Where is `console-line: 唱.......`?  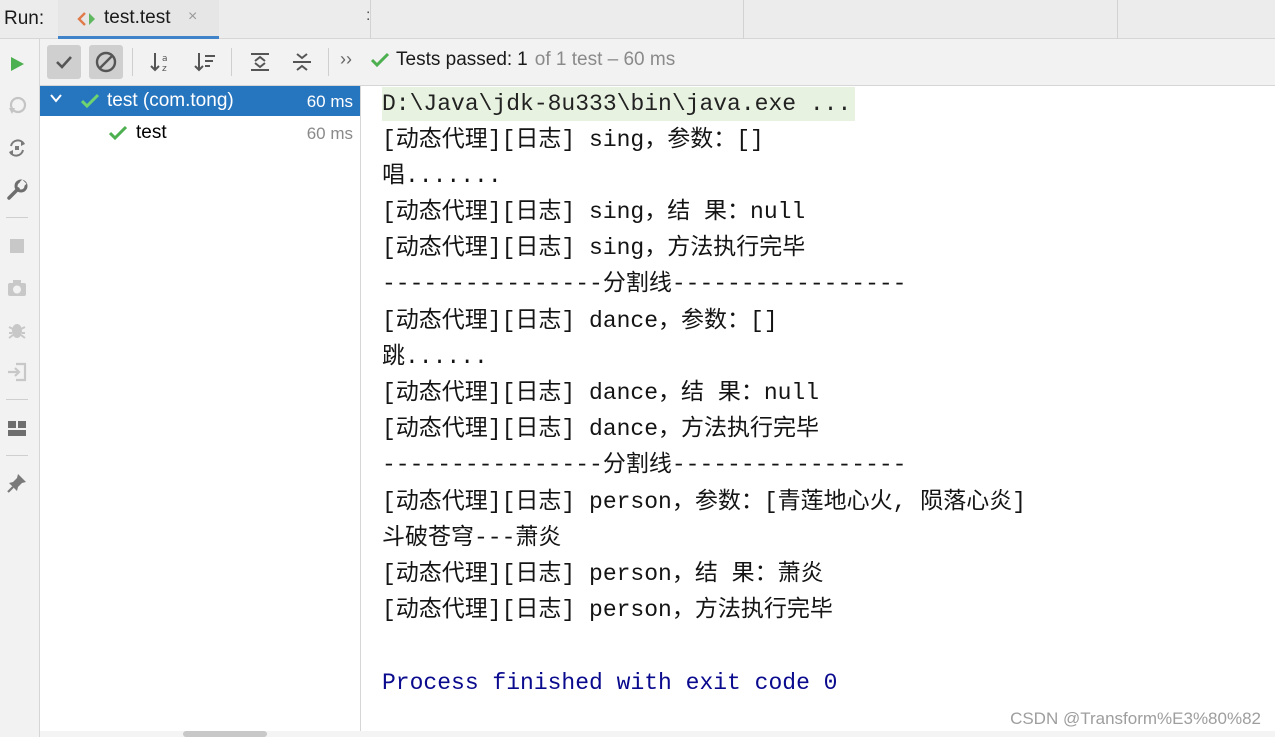 console-line: 唱....... is located at coordinates (442, 176).